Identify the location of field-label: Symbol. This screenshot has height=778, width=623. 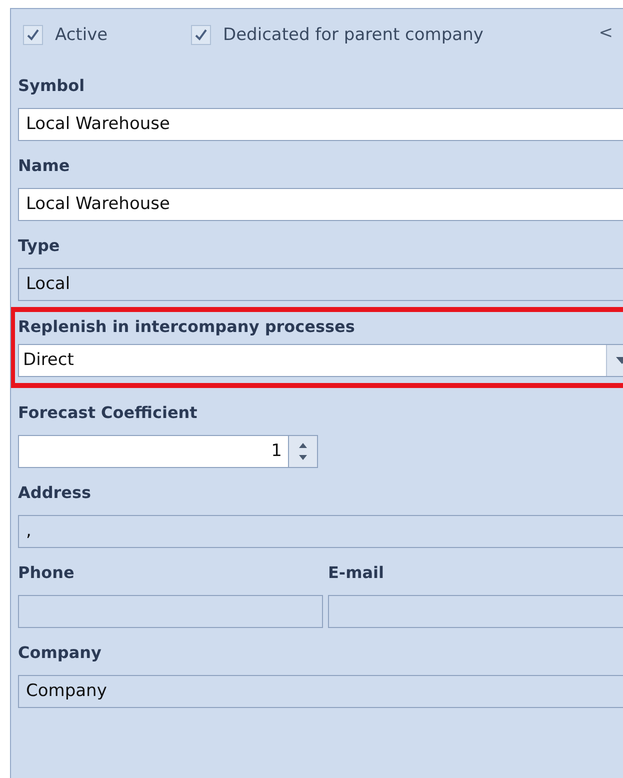
(52, 86).